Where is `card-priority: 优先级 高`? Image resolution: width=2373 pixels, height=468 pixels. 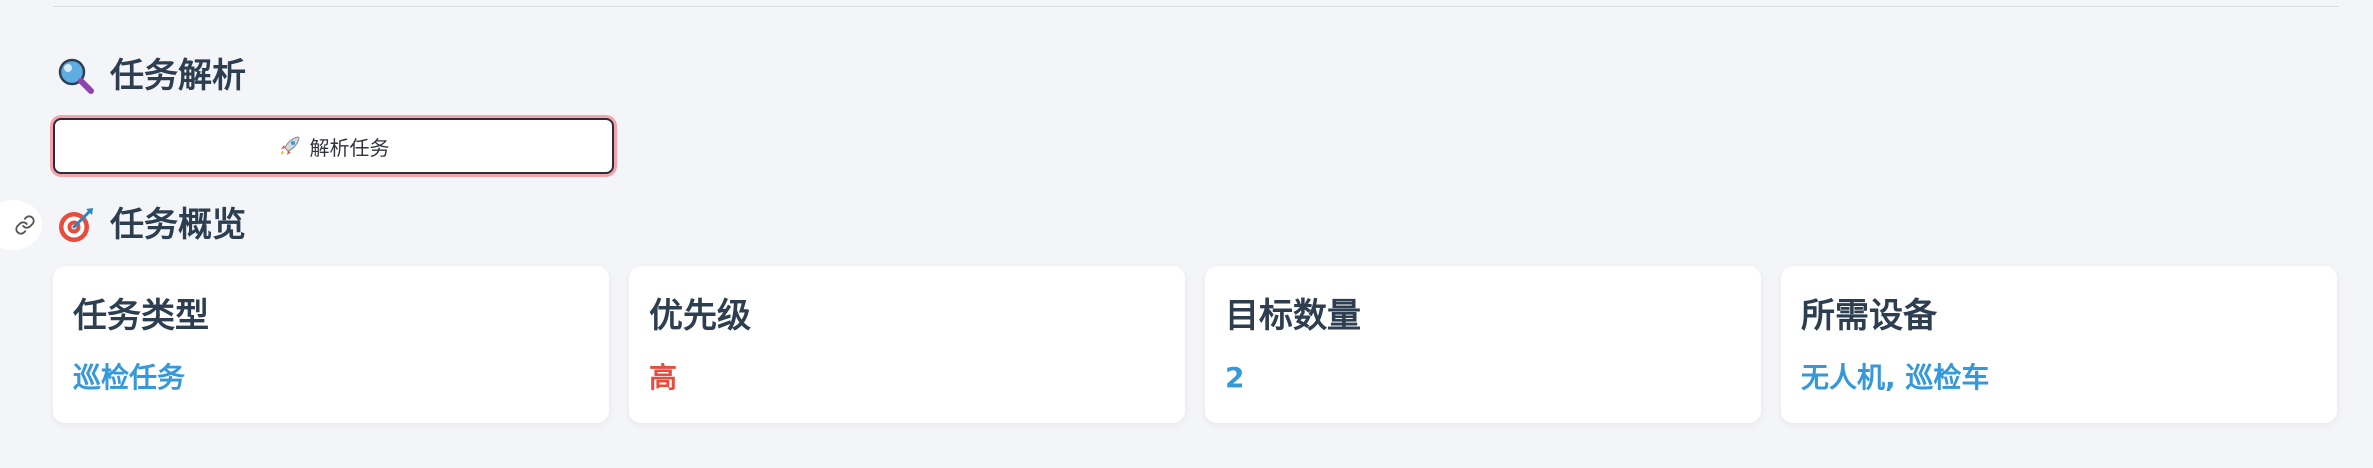 card-priority: 优先级 高 is located at coordinates (907, 344).